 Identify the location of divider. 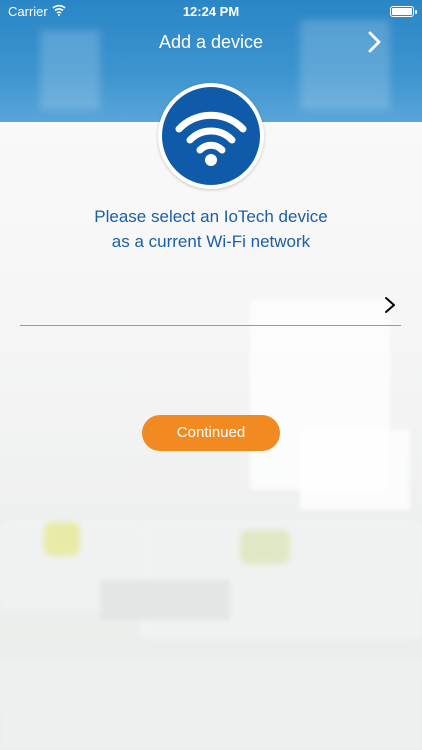
(210, 325).